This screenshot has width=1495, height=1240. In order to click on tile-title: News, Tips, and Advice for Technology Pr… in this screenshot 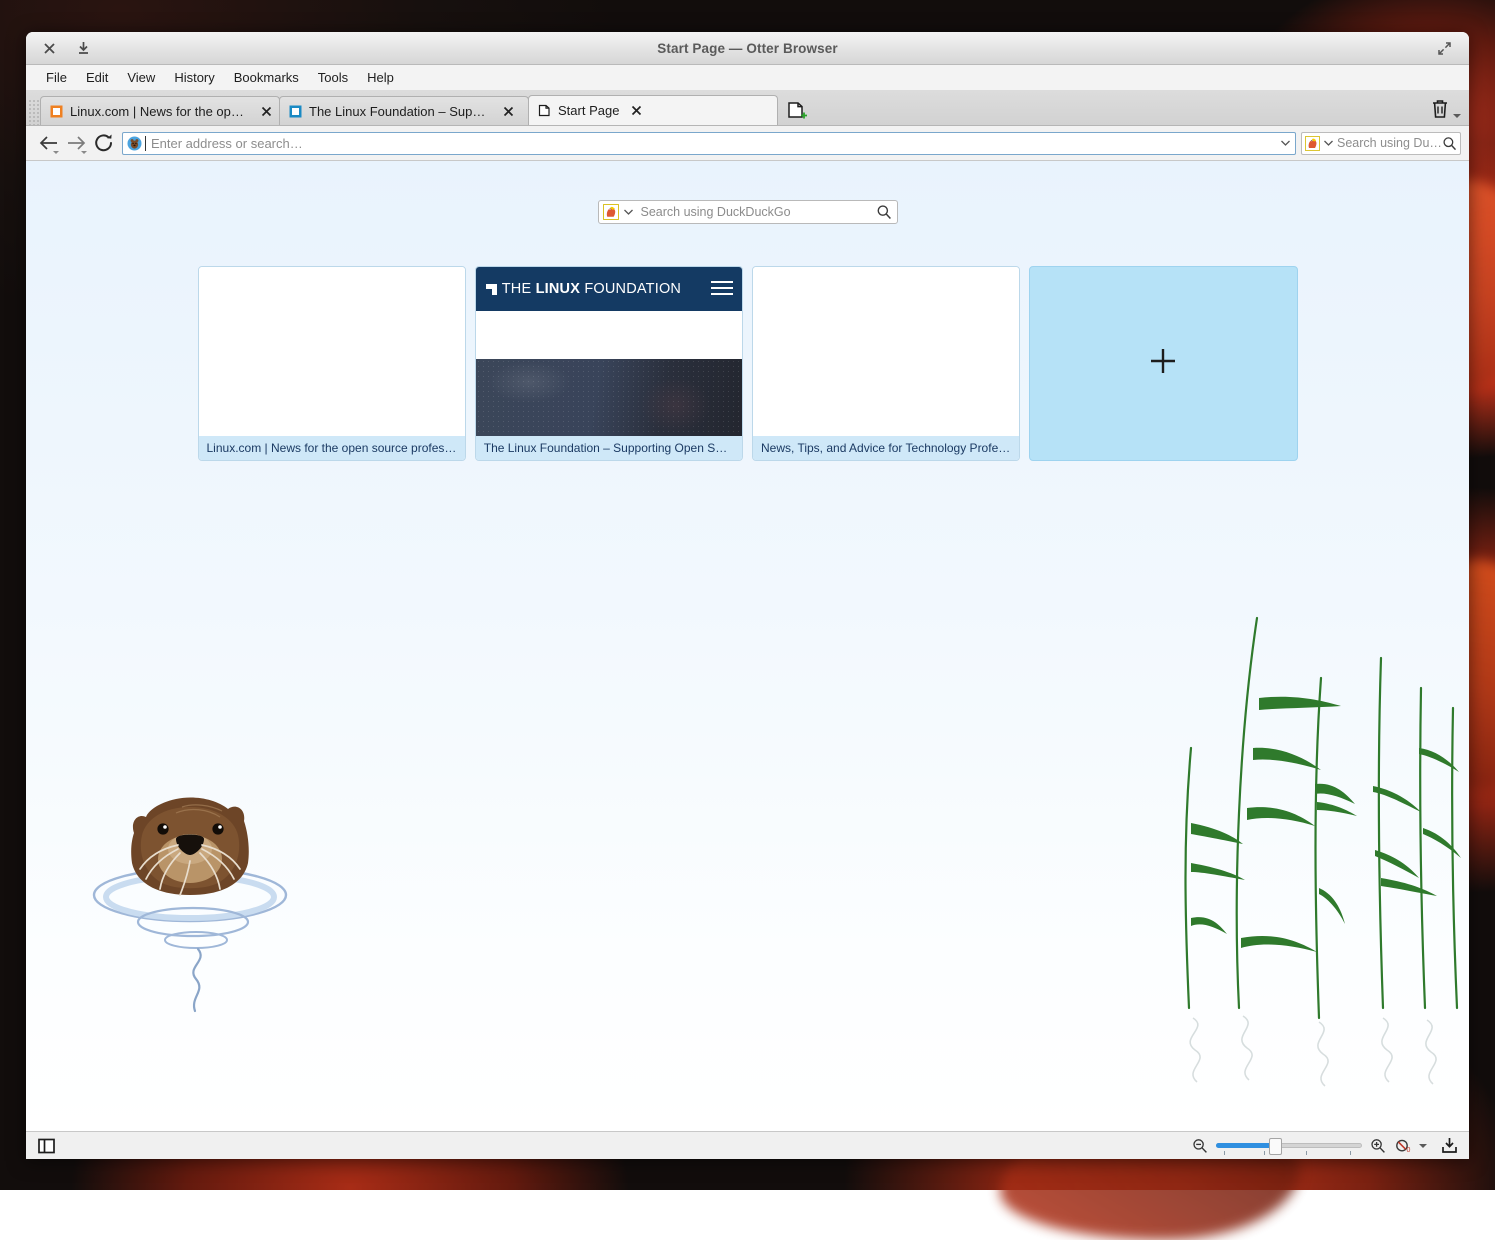, I will do `click(886, 448)`.